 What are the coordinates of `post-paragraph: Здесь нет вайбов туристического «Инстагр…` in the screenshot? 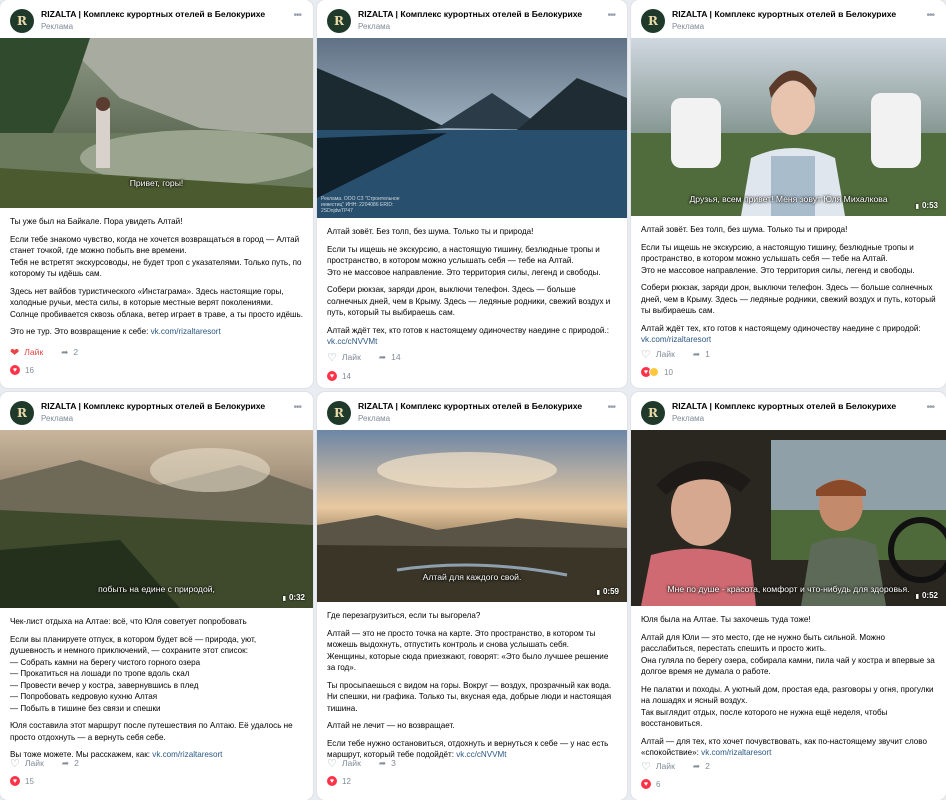 It's located at (156, 302).